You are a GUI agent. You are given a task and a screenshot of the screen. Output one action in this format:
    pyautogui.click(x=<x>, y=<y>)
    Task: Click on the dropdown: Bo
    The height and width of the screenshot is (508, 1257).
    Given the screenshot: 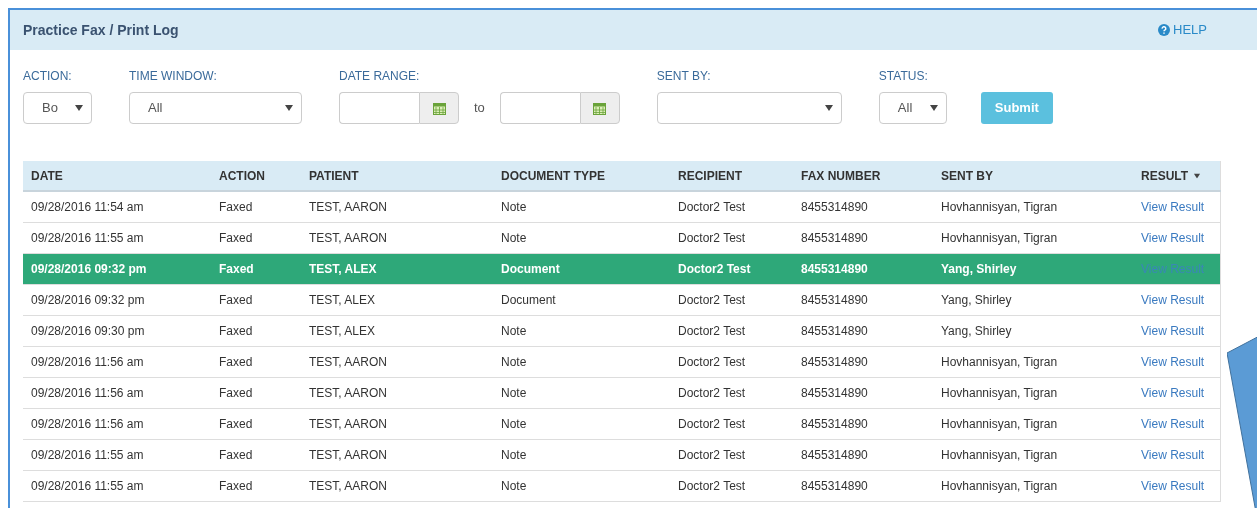 What is the action you would take?
    pyautogui.click(x=57, y=108)
    